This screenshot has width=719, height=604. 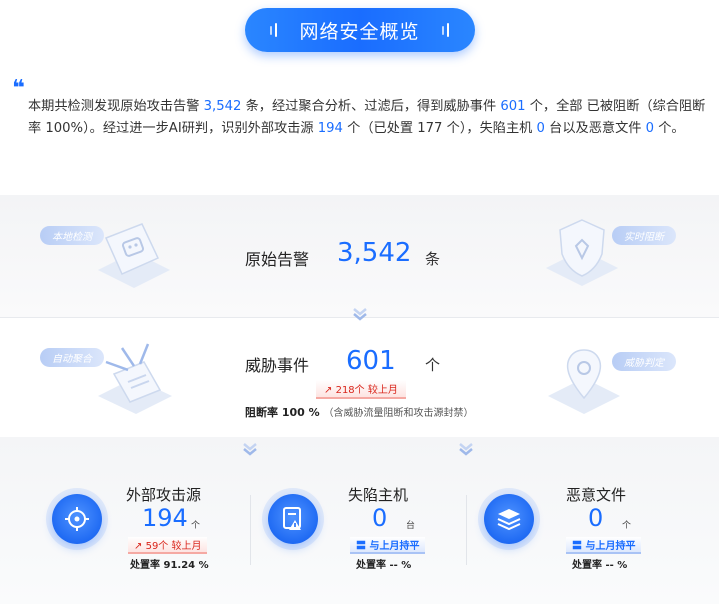 I want to click on summary-text: 本期共检测发现原始攻击告警, so click(x=116, y=106).